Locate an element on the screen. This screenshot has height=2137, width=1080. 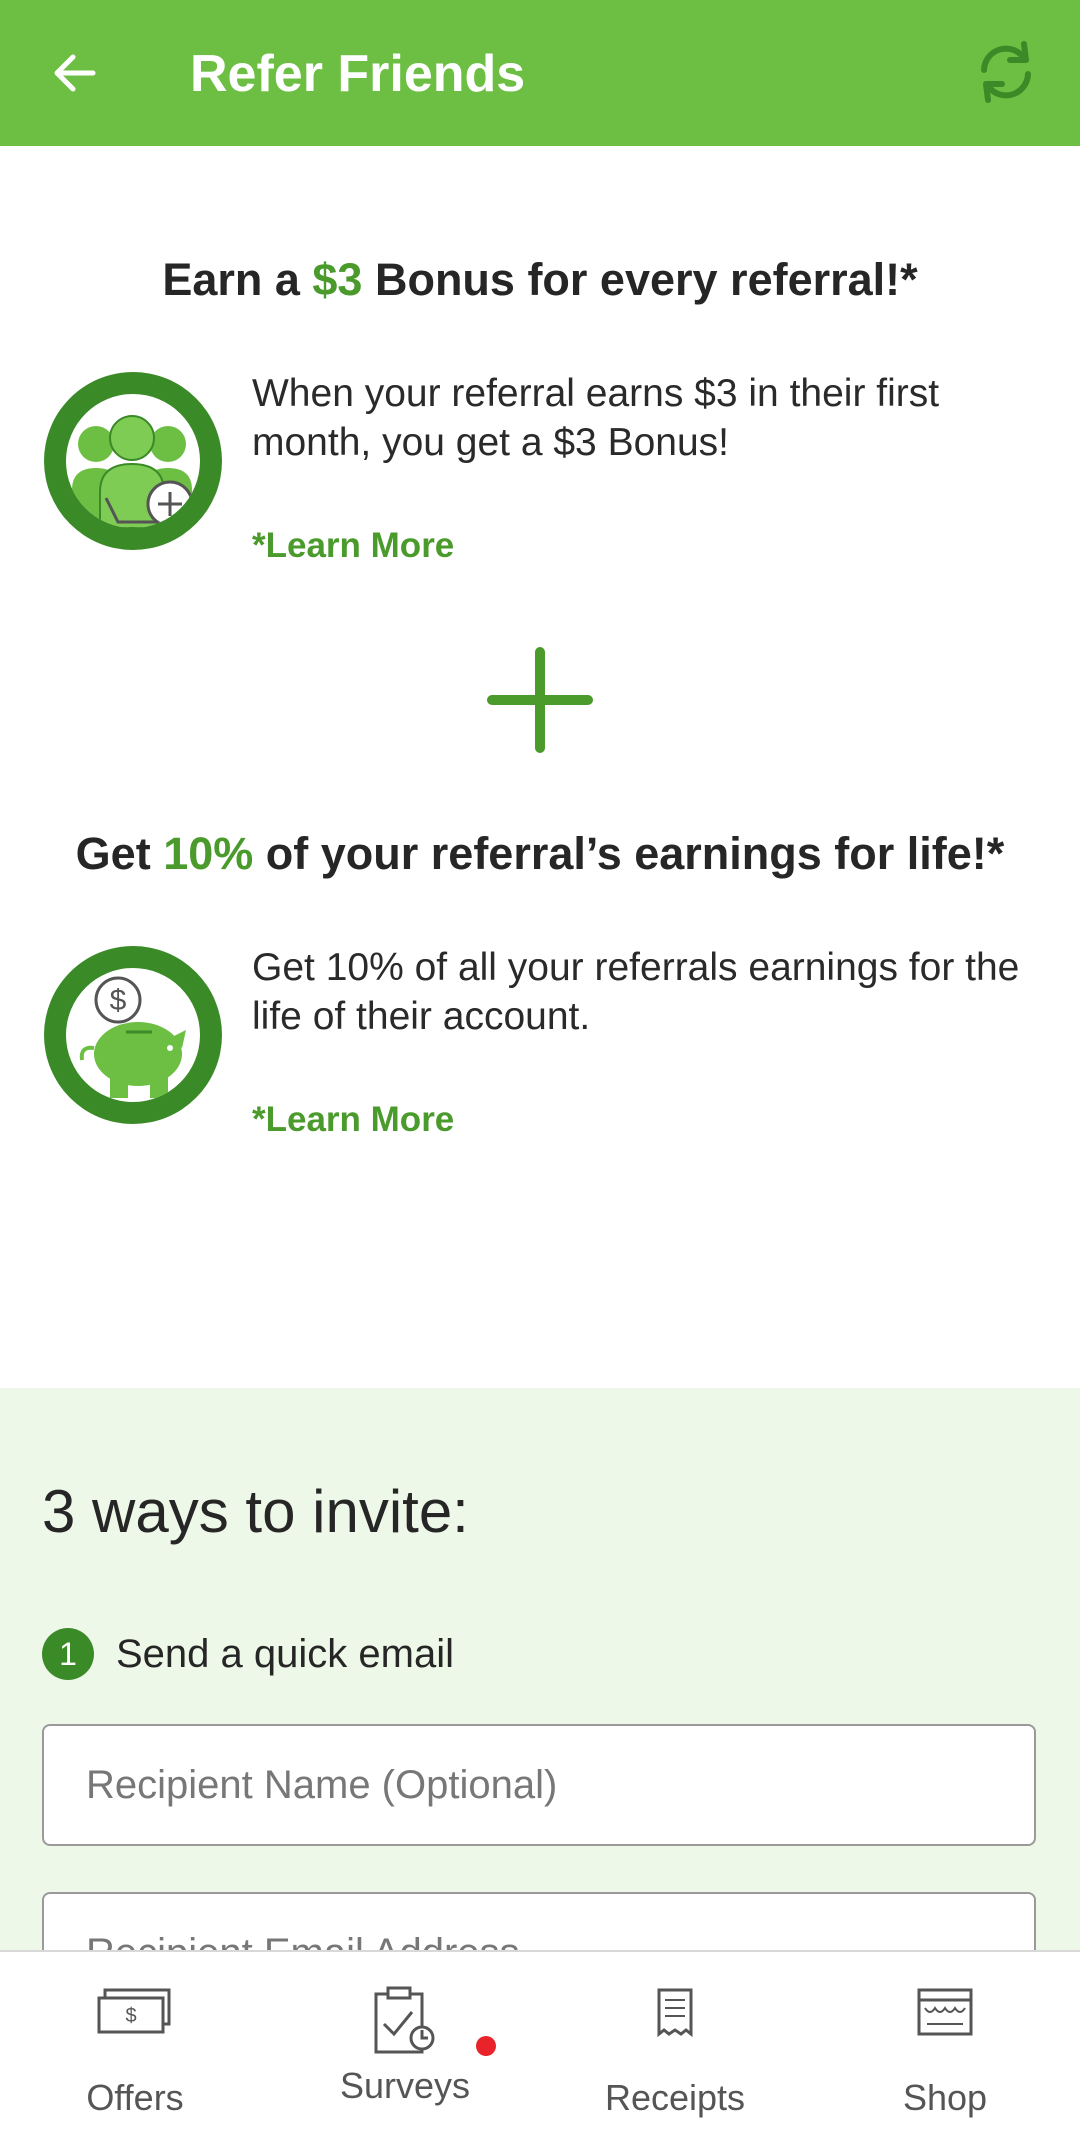
refresh-icon is located at coordinates (1006, 72).